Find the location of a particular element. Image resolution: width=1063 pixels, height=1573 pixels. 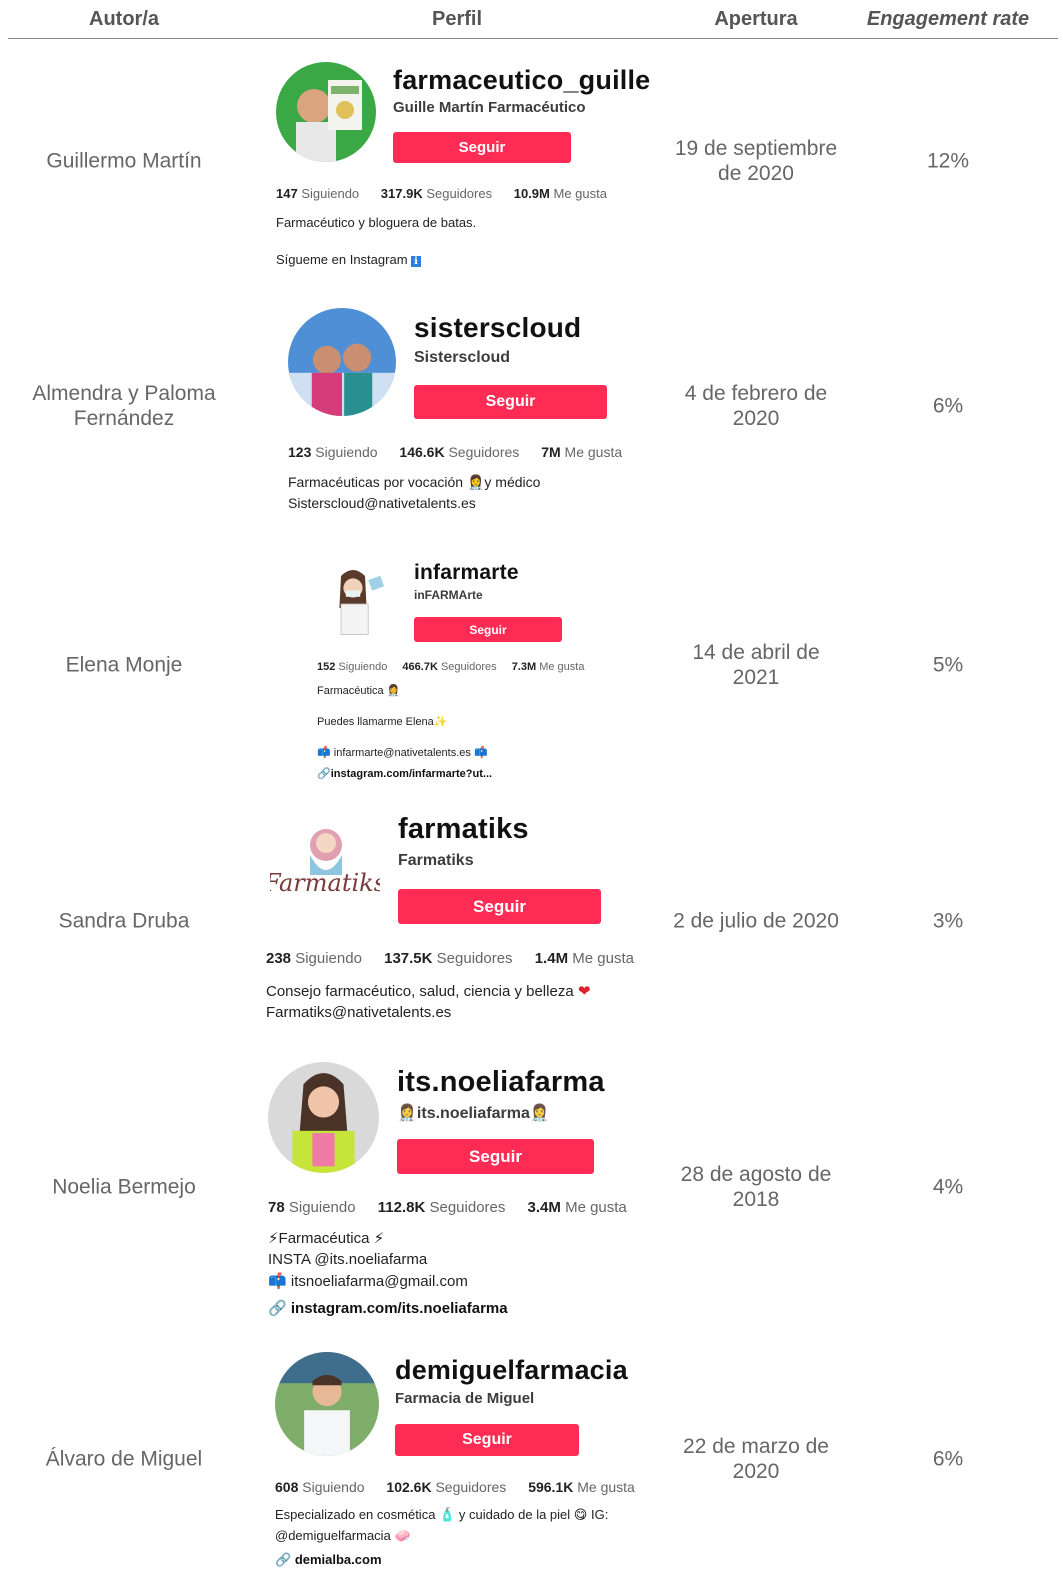

engagement-rate: 5% is located at coordinates (948, 665).